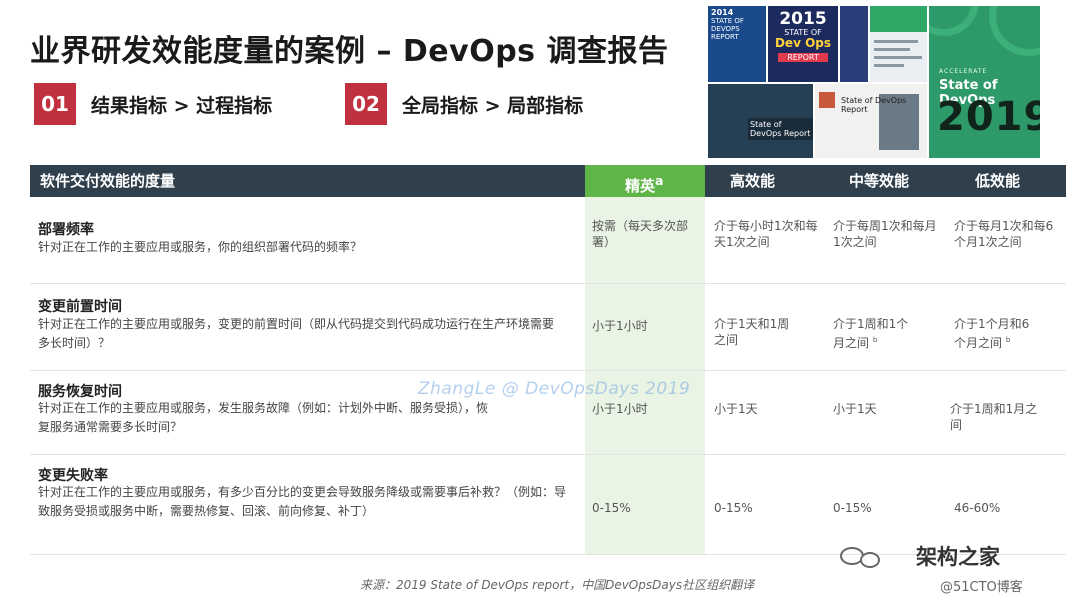  I want to click on medium-value: 介于1周和1个月之间 b, so click(871, 333).